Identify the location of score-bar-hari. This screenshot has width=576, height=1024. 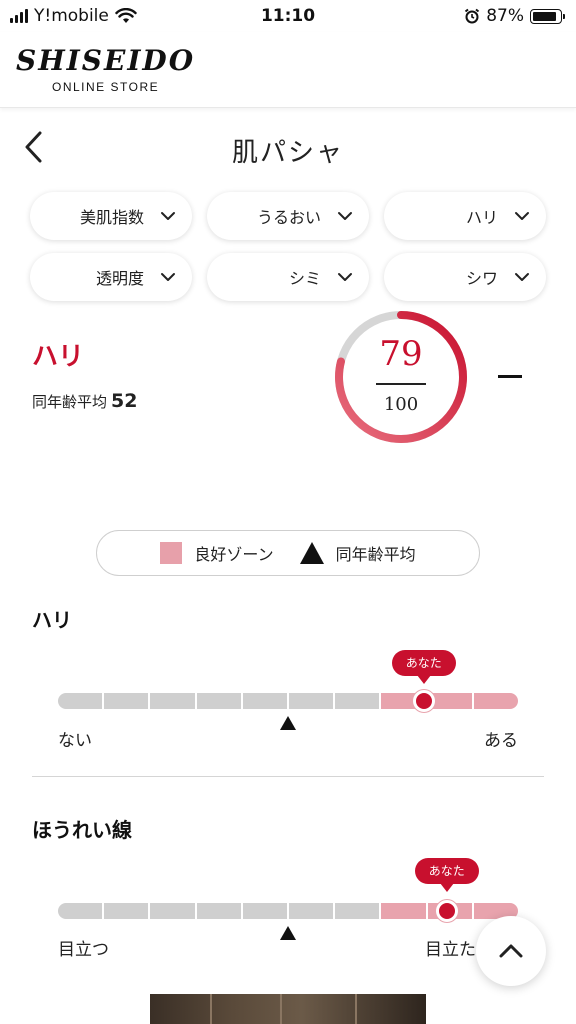
(288, 701).